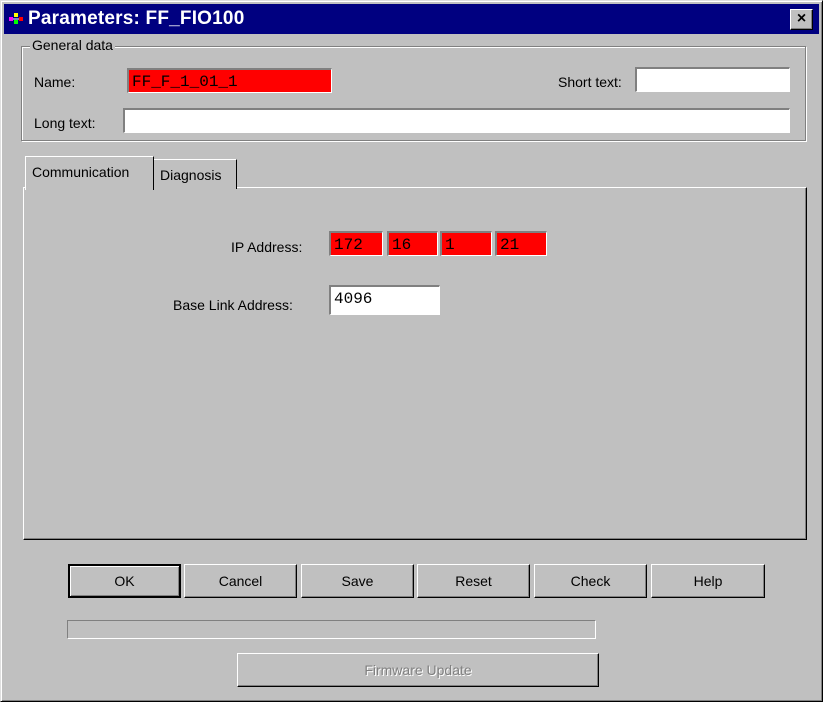  Describe the element at coordinates (81, 172) in the screenshot. I see `tab-communication-label: Communication` at that location.